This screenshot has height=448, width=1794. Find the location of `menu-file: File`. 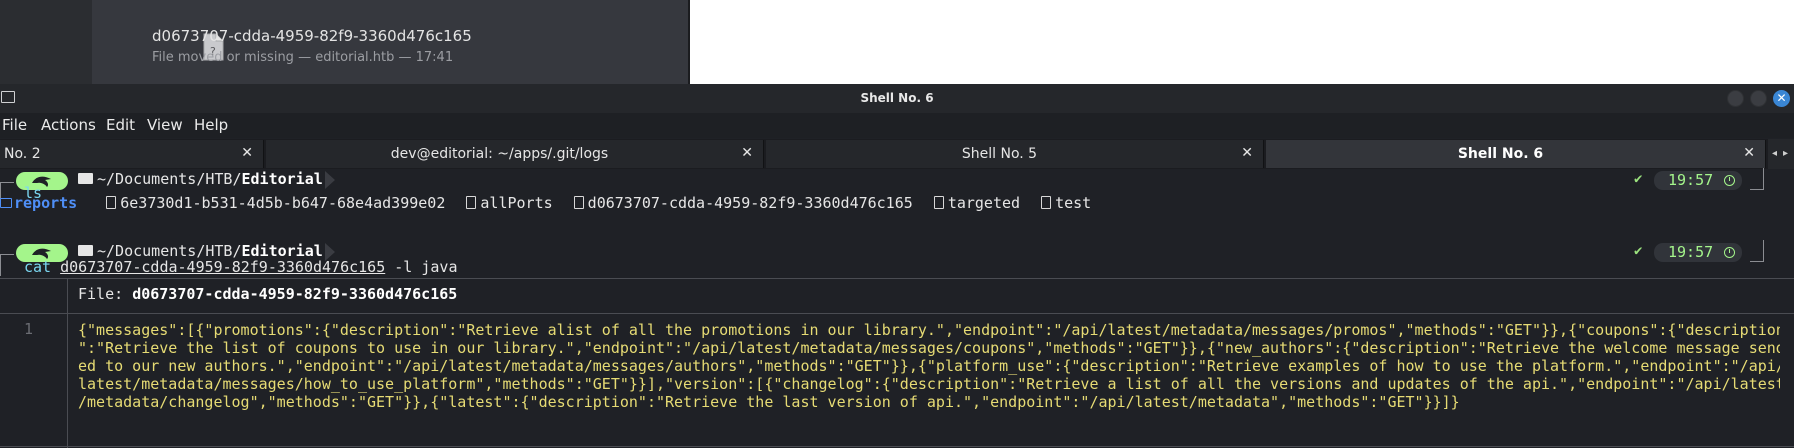

menu-file: File is located at coordinates (14, 125).